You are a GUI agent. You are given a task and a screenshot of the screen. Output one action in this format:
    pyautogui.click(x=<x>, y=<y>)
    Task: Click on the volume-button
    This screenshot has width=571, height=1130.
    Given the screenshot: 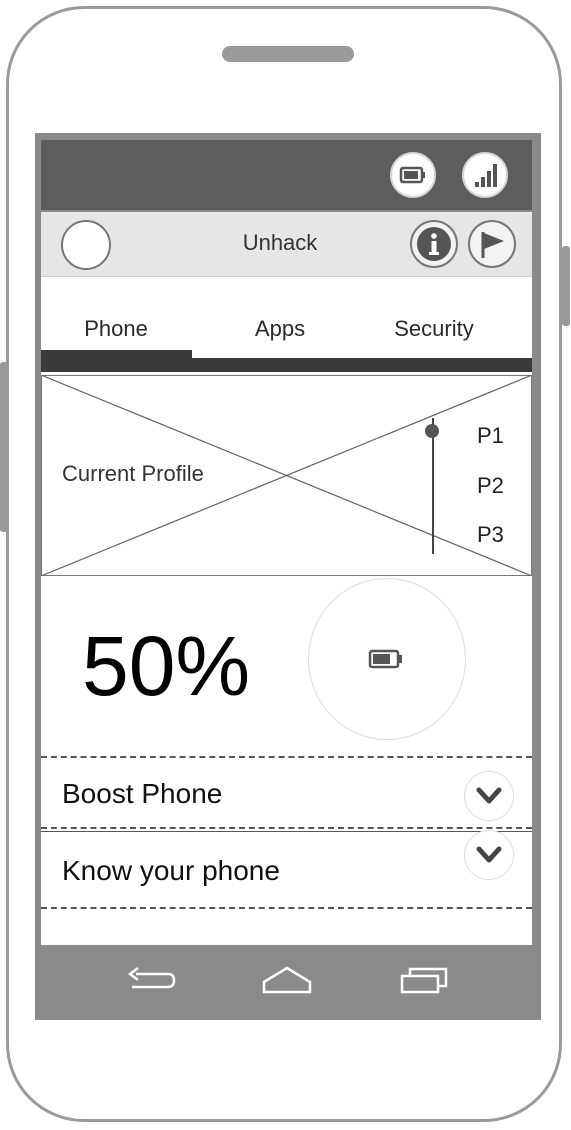 What is the action you would take?
    pyautogui.click(x=4, y=447)
    